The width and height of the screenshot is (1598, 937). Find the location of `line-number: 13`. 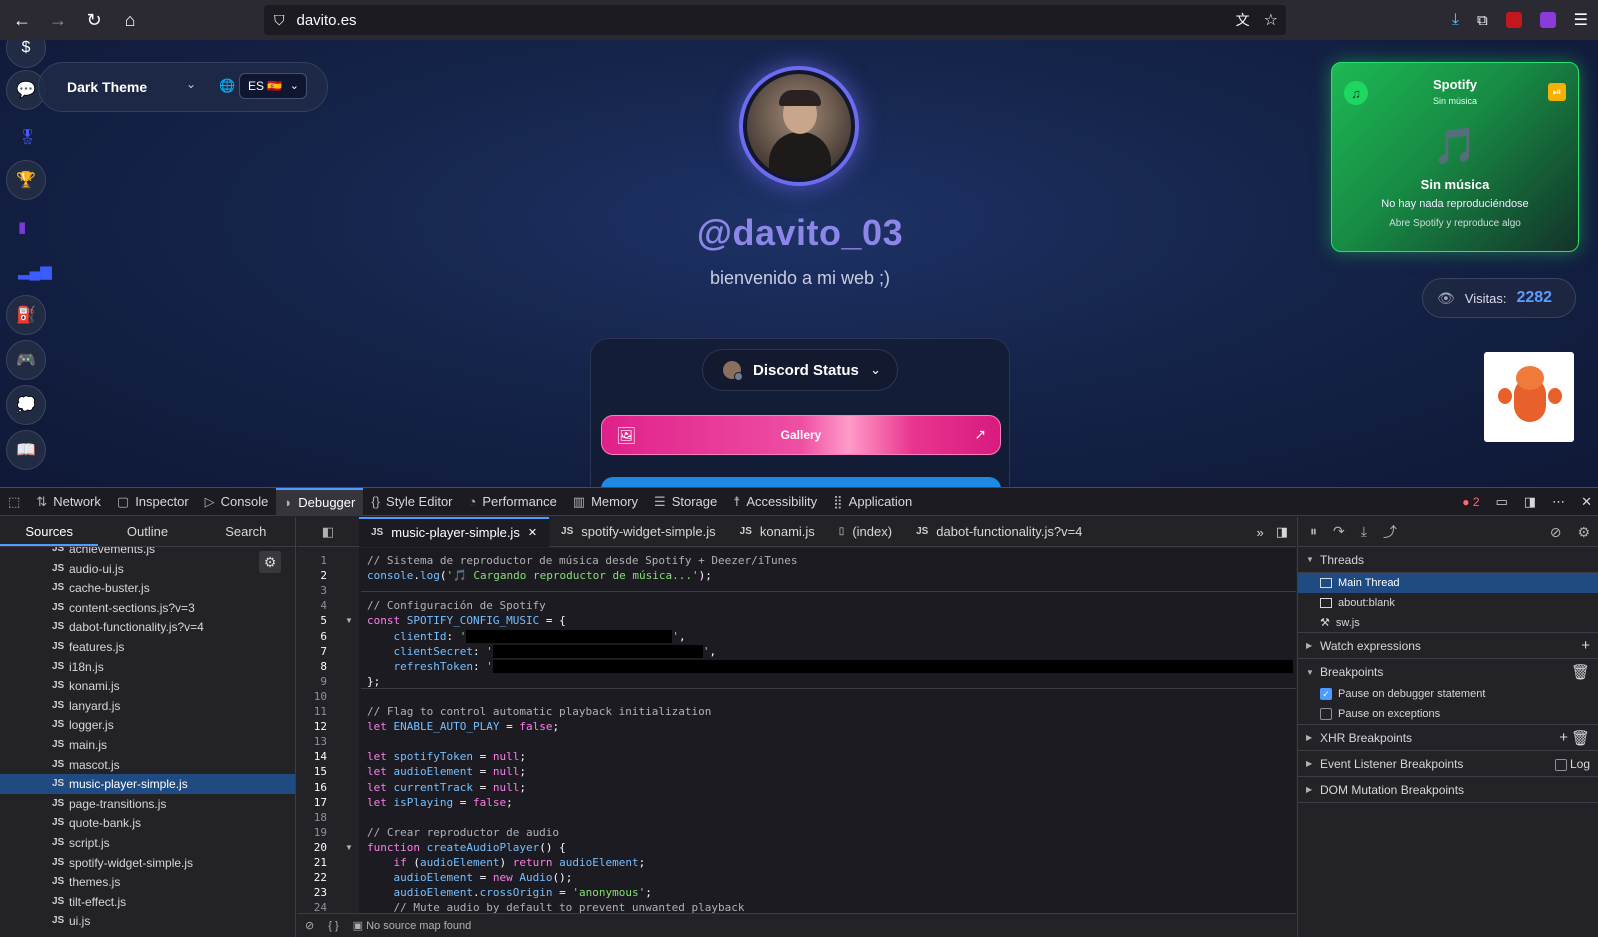

line-number: 13 is located at coordinates (312, 741).